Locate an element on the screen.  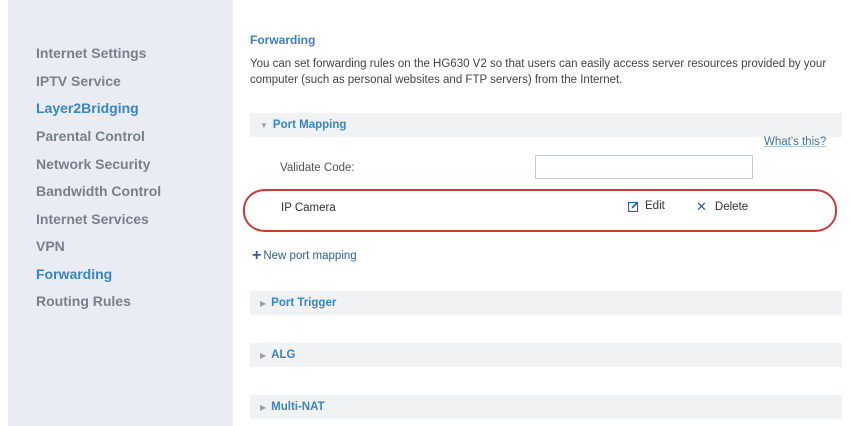
sidebar-item-forwarding: Forwarding is located at coordinates (74, 274).